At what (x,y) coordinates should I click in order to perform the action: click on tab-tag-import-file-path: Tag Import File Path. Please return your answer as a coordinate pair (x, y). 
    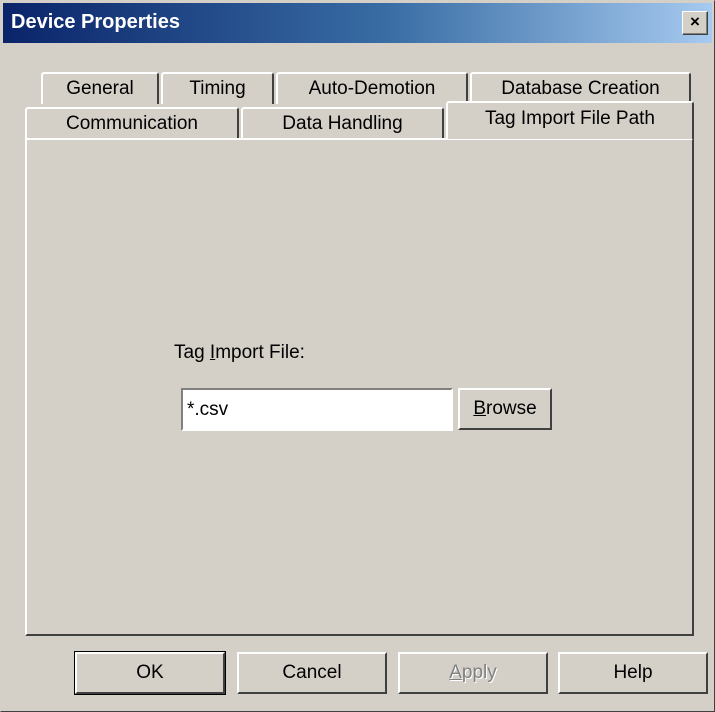
    Looking at the image, I should click on (570, 120).